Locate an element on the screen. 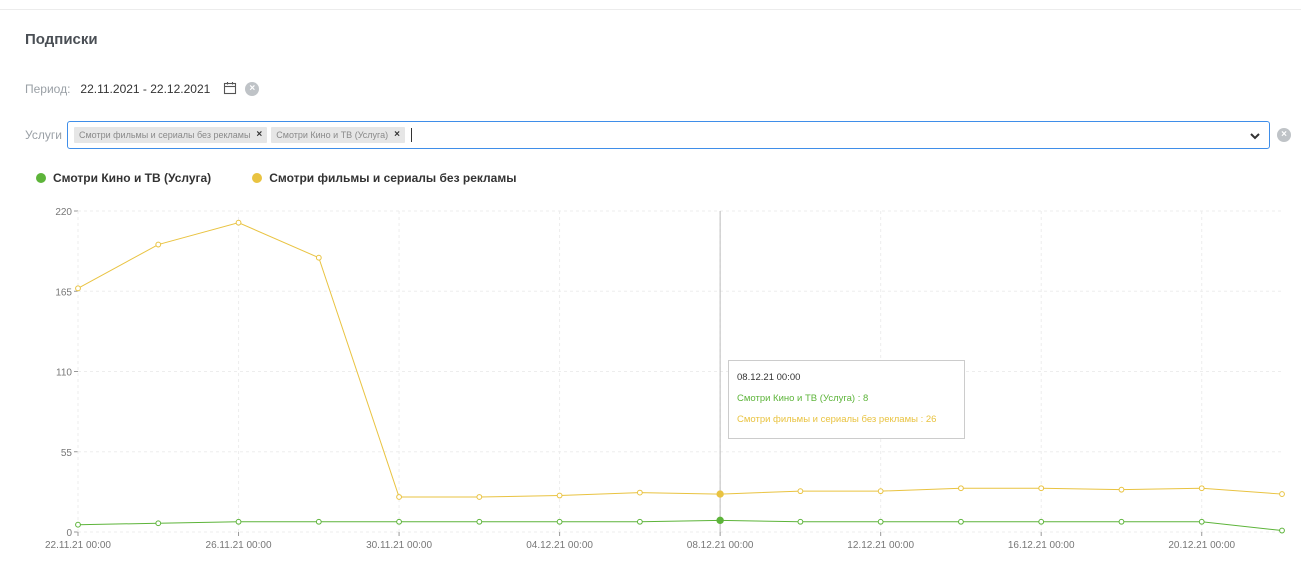 The height and width of the screenshot is (574, 1301). period-label: Период: is located at coordinates (48, 89).